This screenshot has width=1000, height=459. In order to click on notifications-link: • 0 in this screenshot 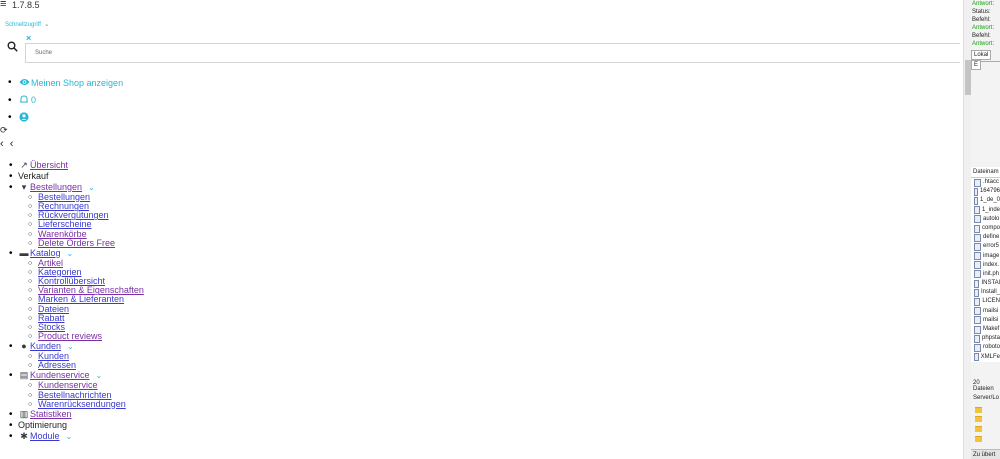, I will do `click(65, 101)`.